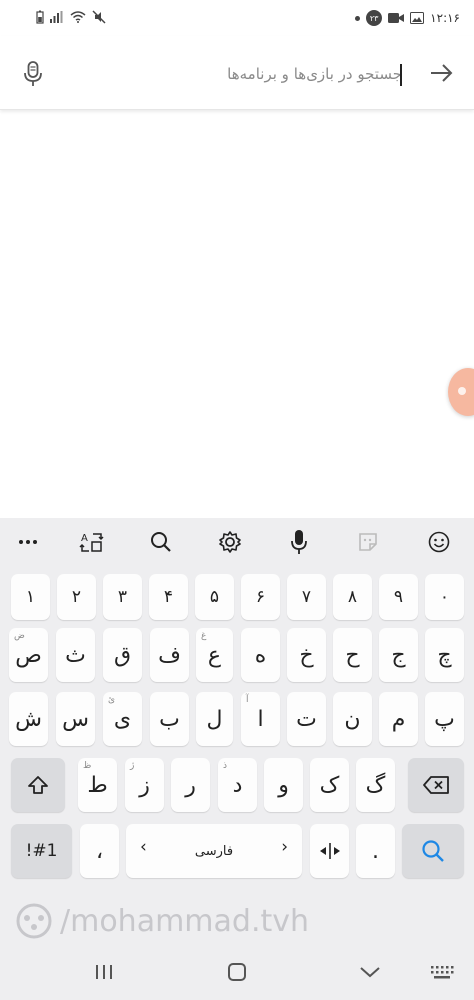 The image size is (474, 1000). What do you see at coordinates (104, 972) in the screenshot?
I see `recent-apps-icon` at bounding box center [104, 972].